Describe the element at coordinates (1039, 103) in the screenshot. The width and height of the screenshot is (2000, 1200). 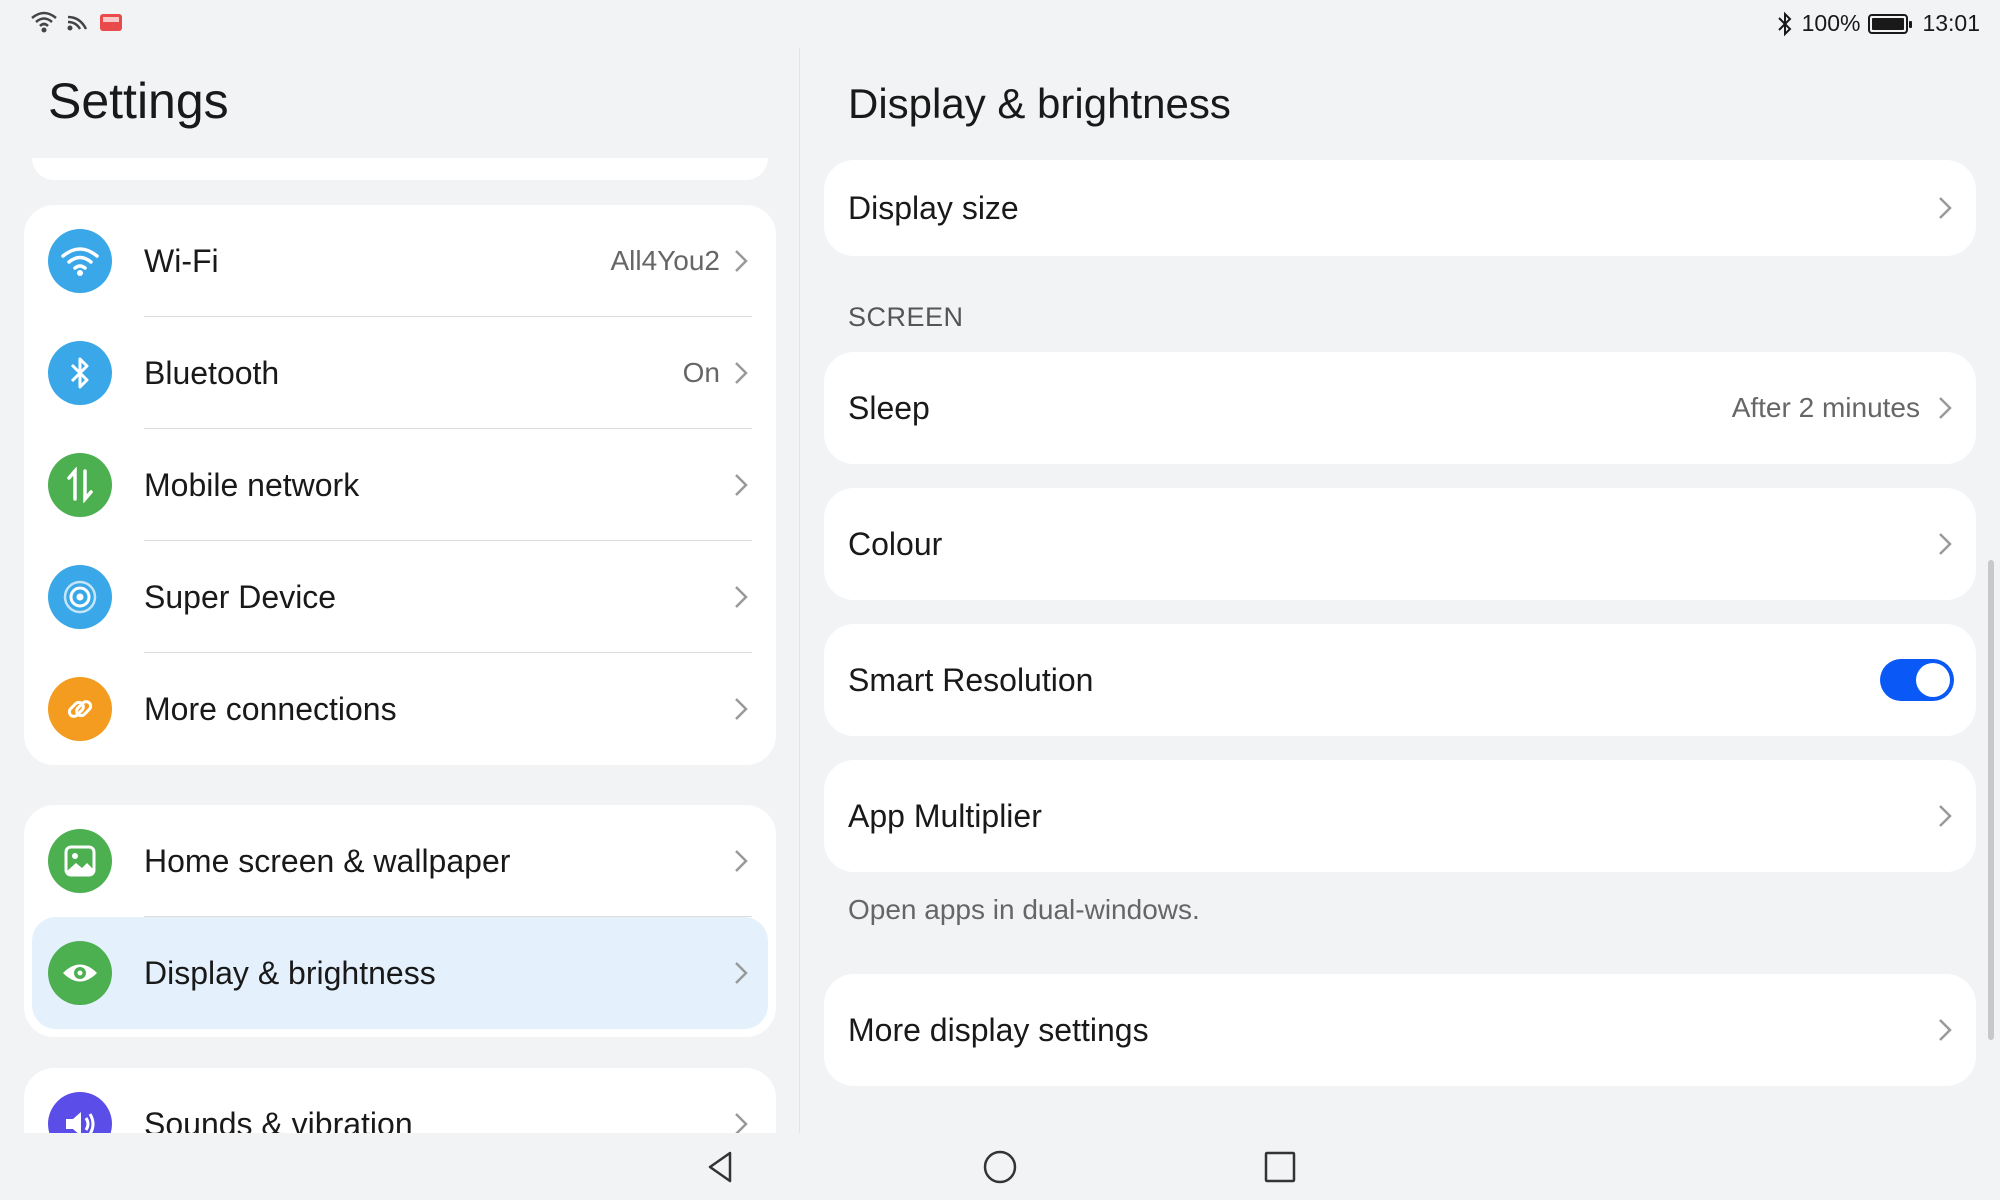
I see `detail-title: Display & brightness` at that location.